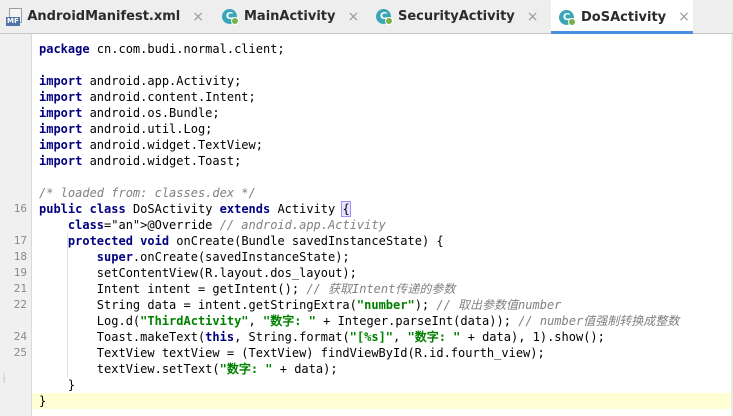 The image size is (733, 416). Describe the element at coordinates (373, 273) in the screenshot. I see `code-line: 19 setContentView(R.layout.dos_layout);` at that location.